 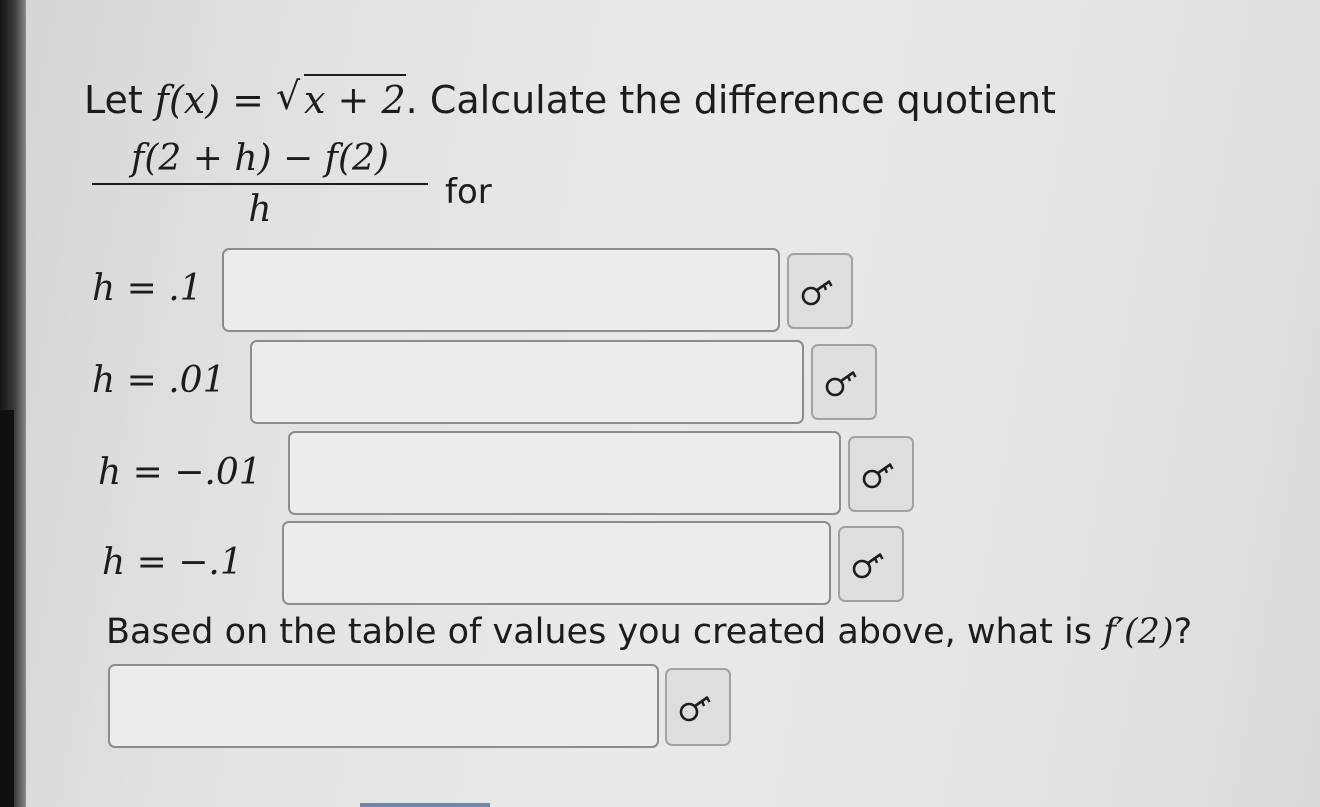 I want to click on radicand: x + 2, so click(x=355, y=98).